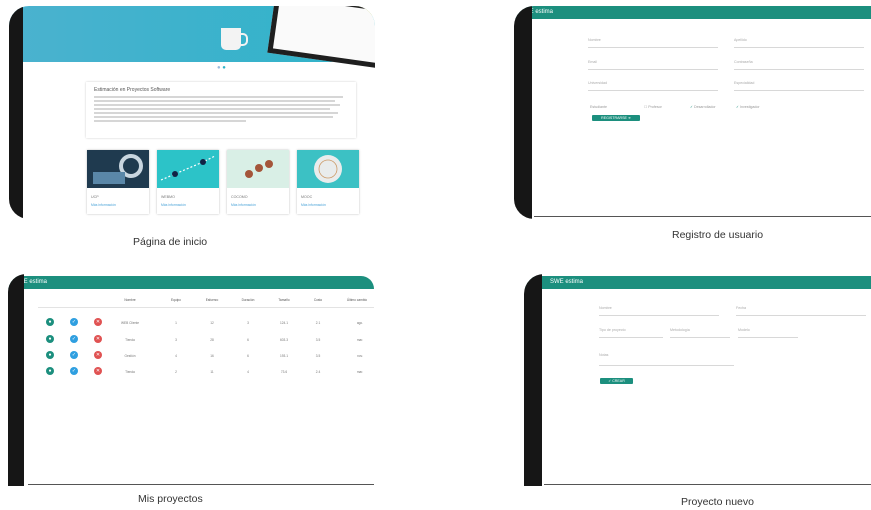 This screenshot has width=871, height=510. I want to click on cell: 603.3, so click(284, 340).